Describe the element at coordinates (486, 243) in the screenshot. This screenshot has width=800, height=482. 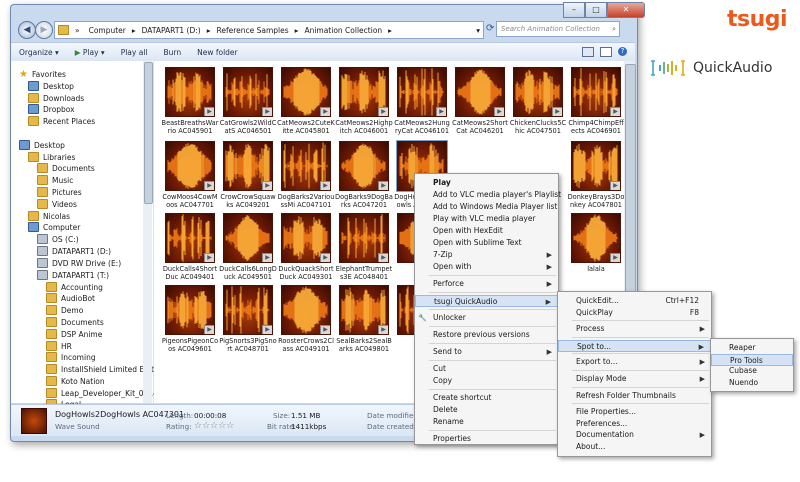
I see `menu-item-open-with-sublime-text: Open with Sublime Text` at that location.